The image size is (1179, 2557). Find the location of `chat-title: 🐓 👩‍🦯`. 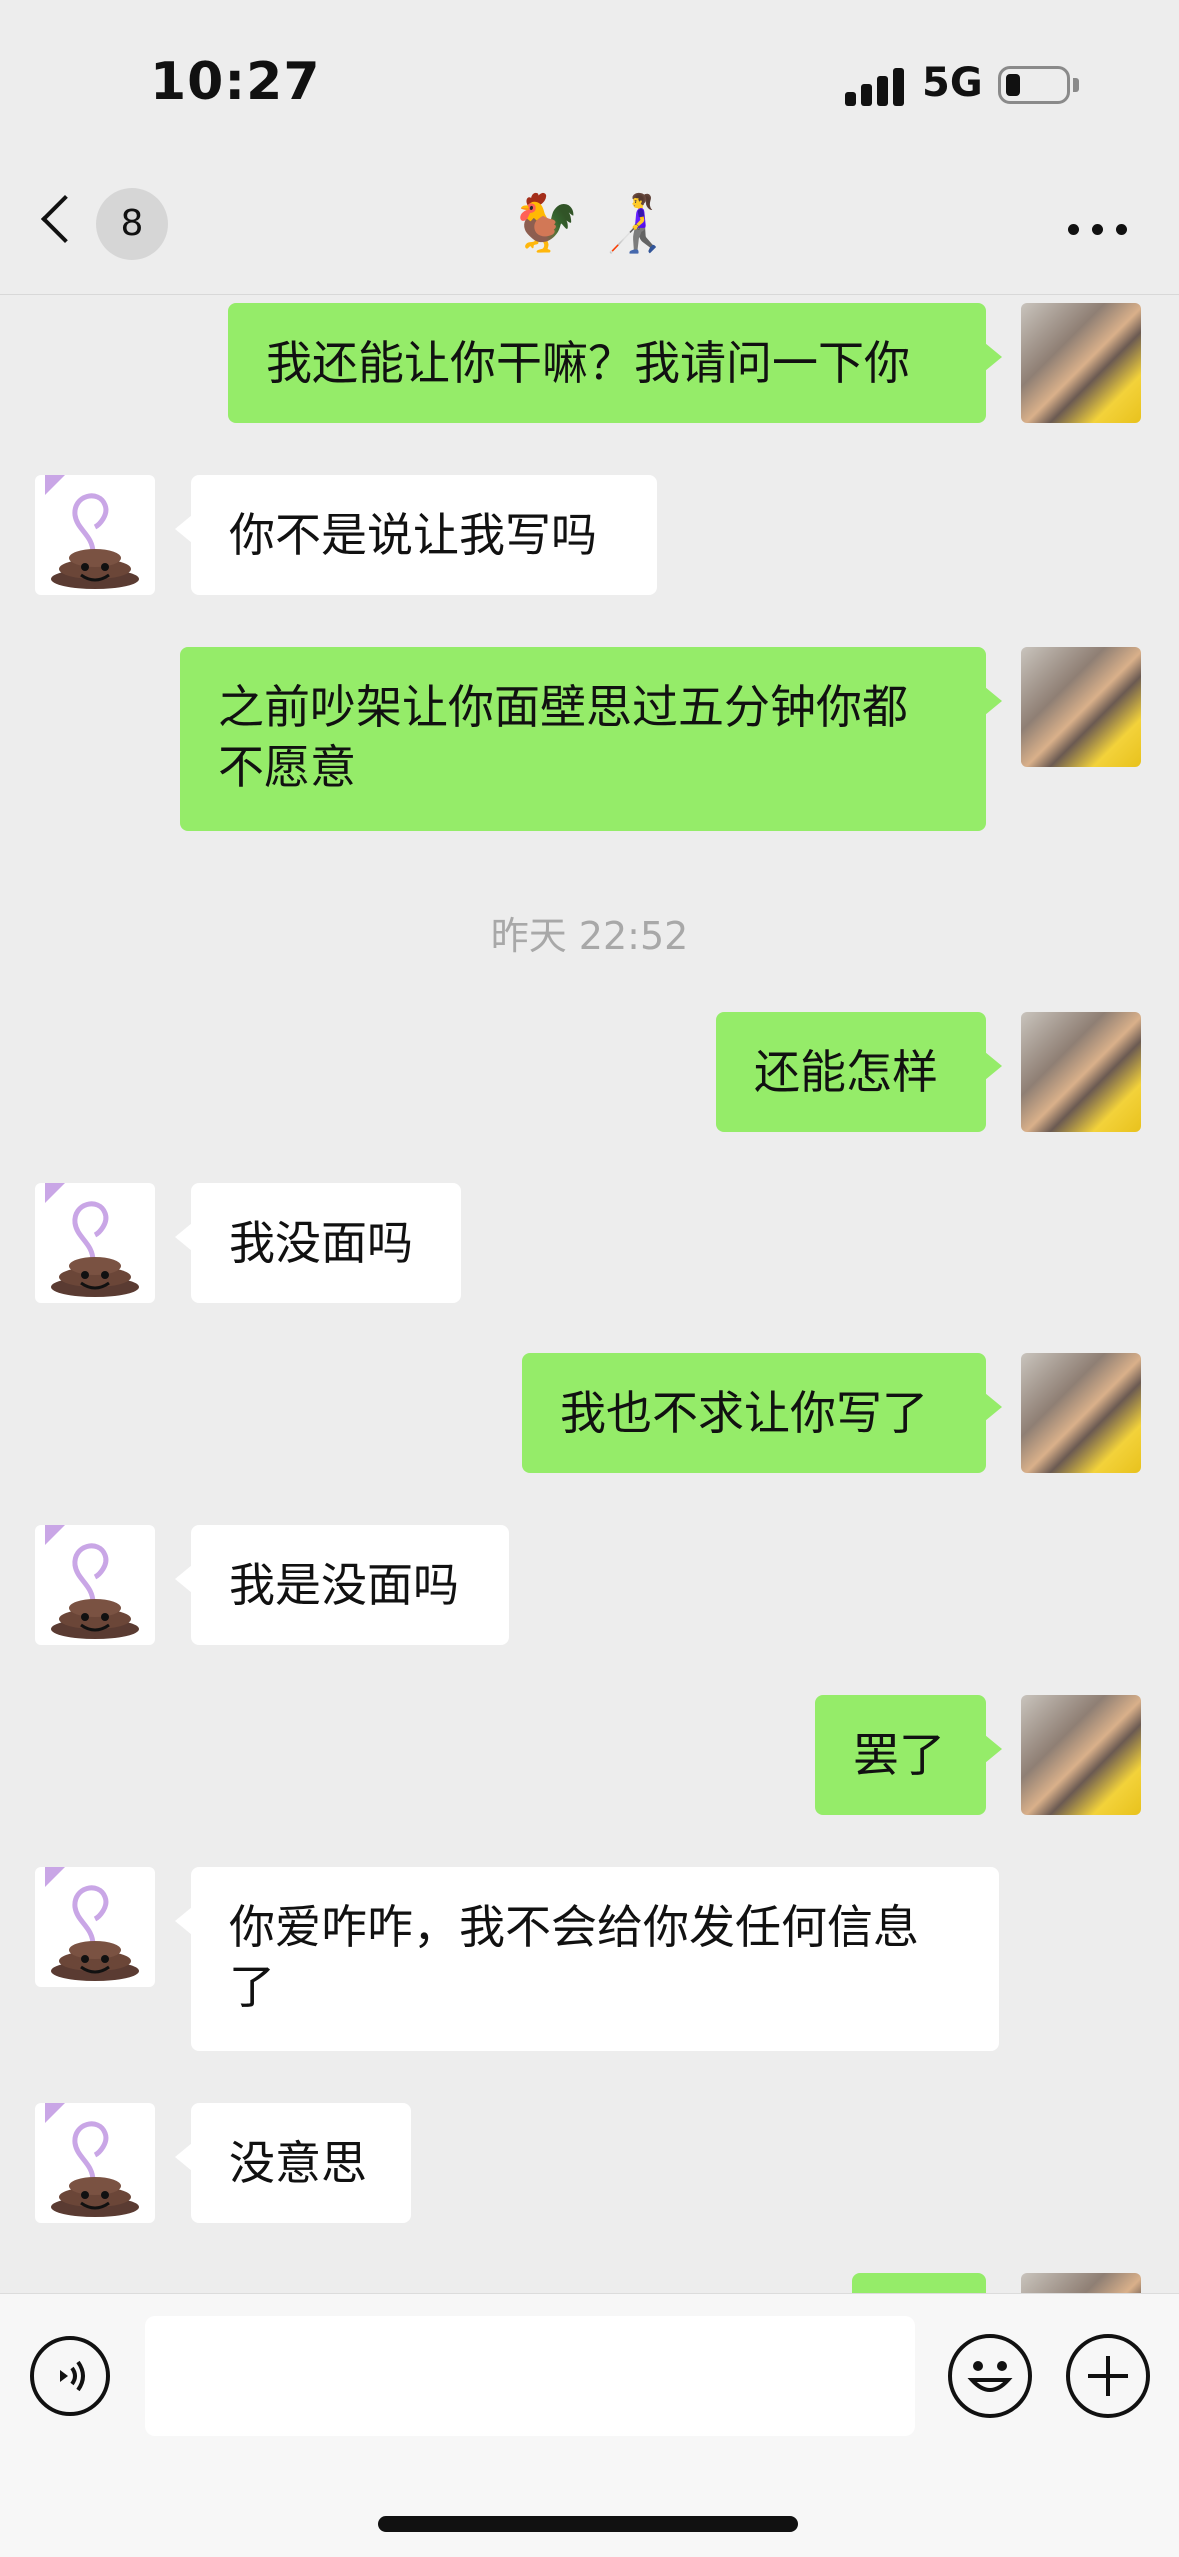

chat-title: 🐓 👩‍🦯 is located at coordinates (589, 223).